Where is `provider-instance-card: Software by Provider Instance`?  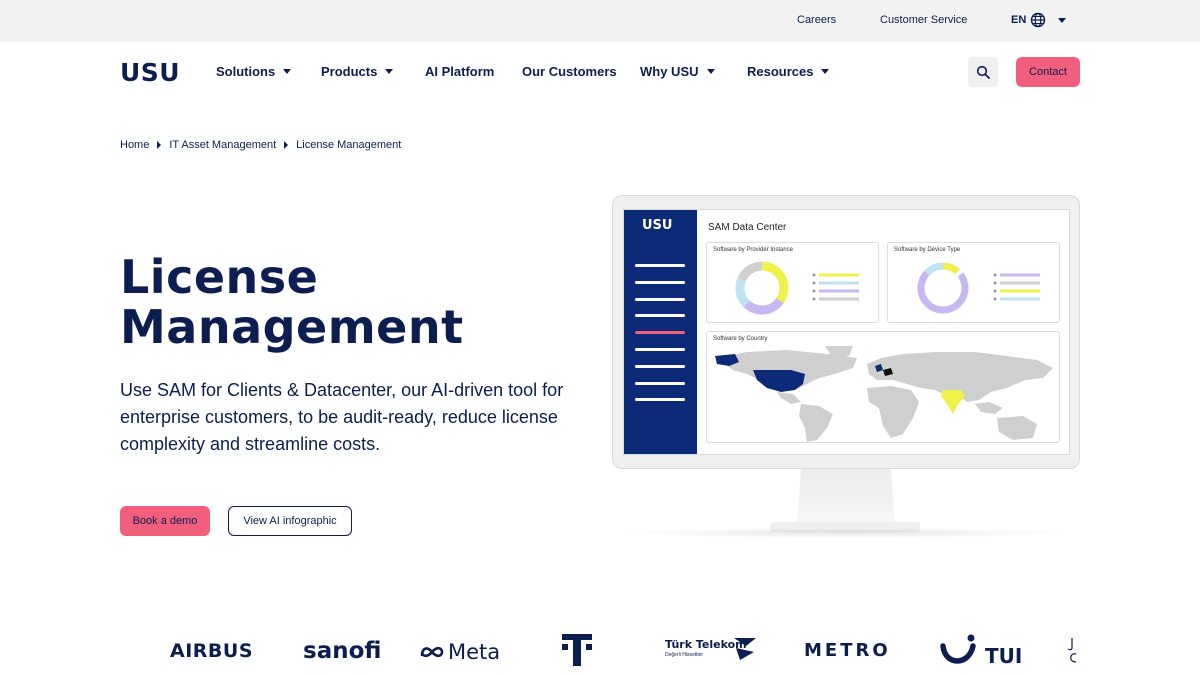 provider-instance-card: Software by Provider Instance is located at coordinates (792, 282).